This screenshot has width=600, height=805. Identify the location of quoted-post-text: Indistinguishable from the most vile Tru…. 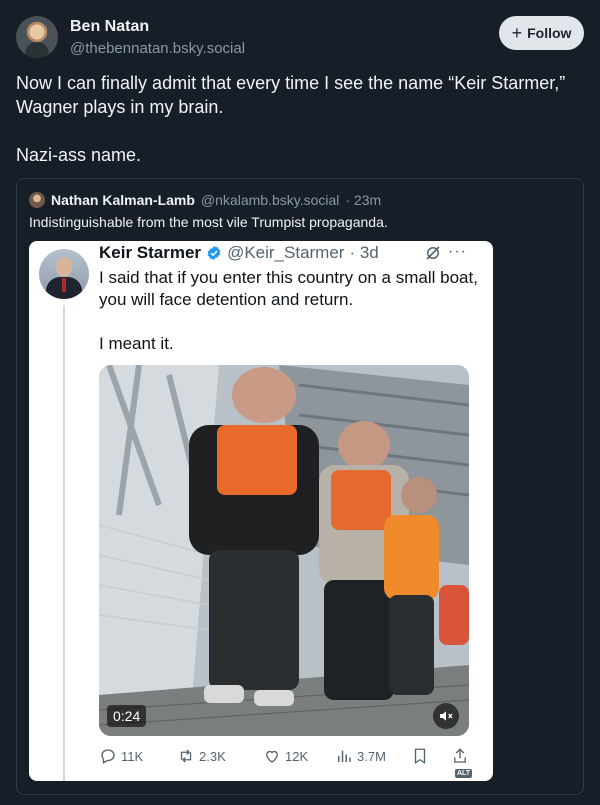
(208, 222).